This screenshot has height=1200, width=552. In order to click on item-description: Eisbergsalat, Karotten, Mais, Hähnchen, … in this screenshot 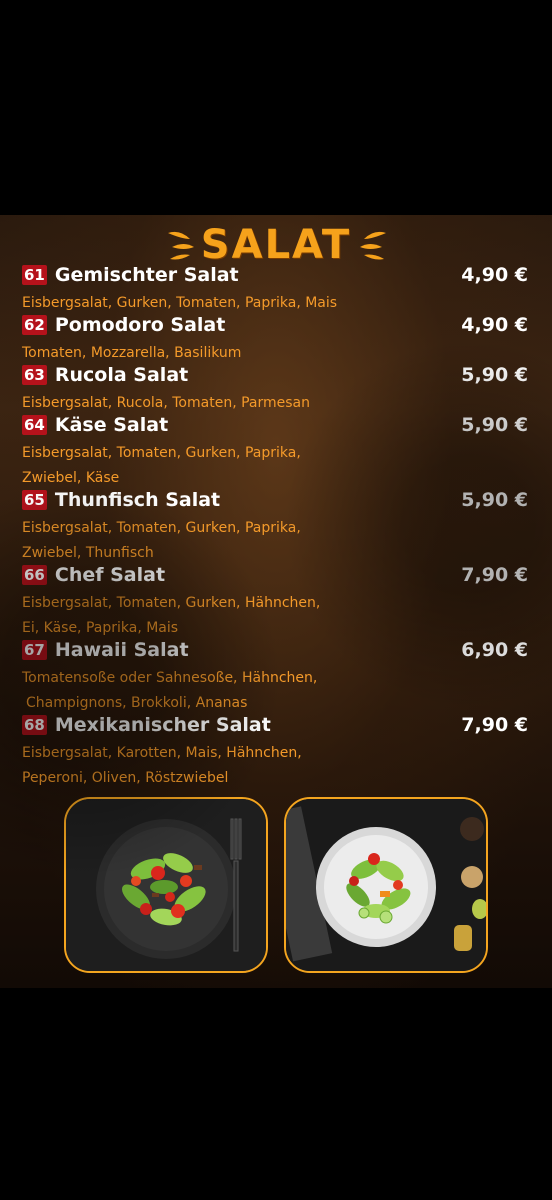, I will do `click(187, 766)`.